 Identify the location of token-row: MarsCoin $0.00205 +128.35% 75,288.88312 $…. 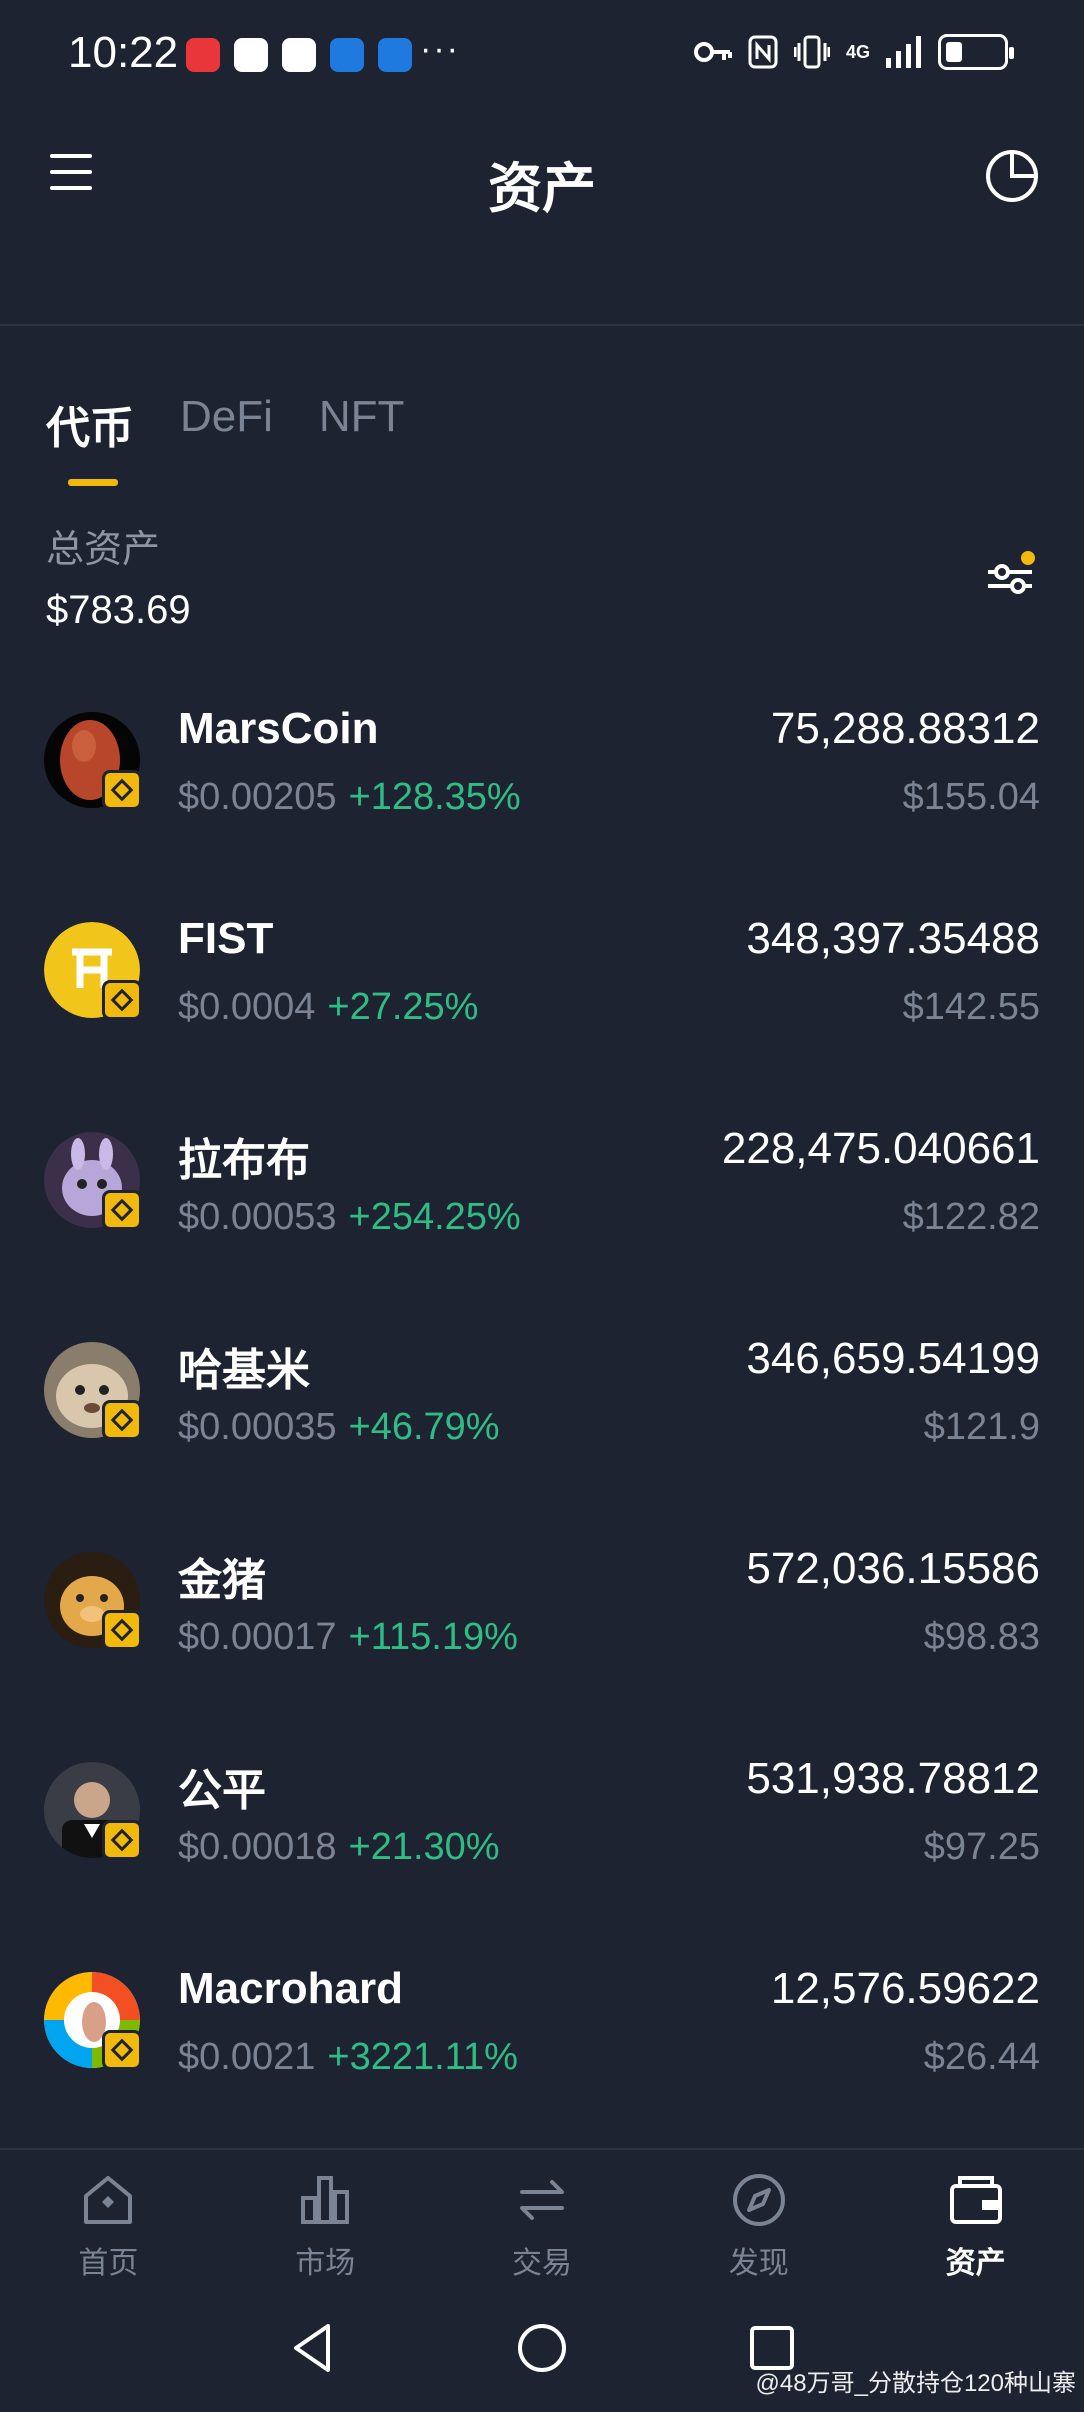
(542, 795).